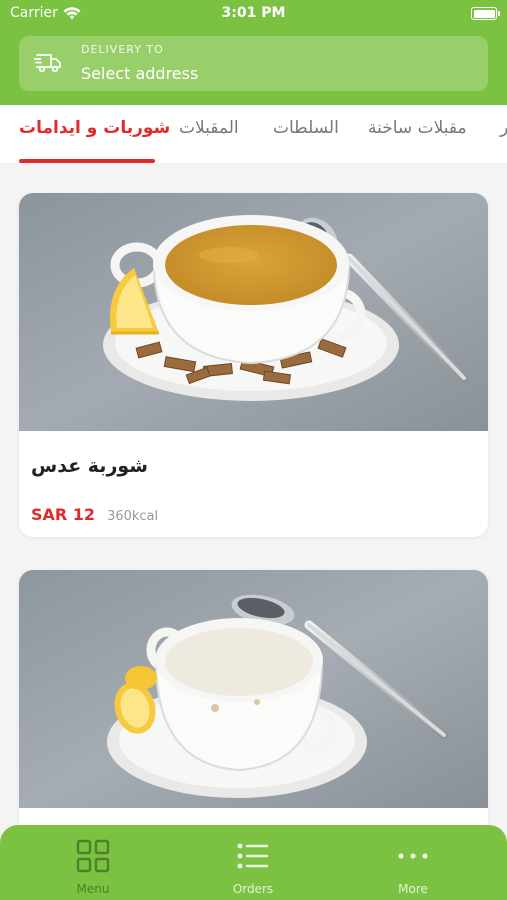  Describe the element at coordinates (93, 889) in the screenshot. I see `nav-menu-label: Menu` at that location.